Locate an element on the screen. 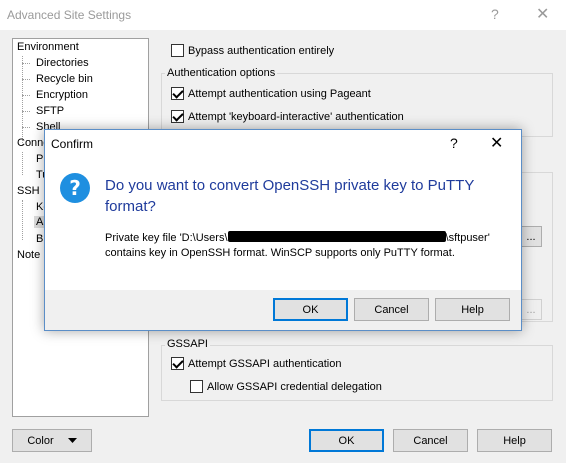  redacted-path is located at coordinates (336, 236).